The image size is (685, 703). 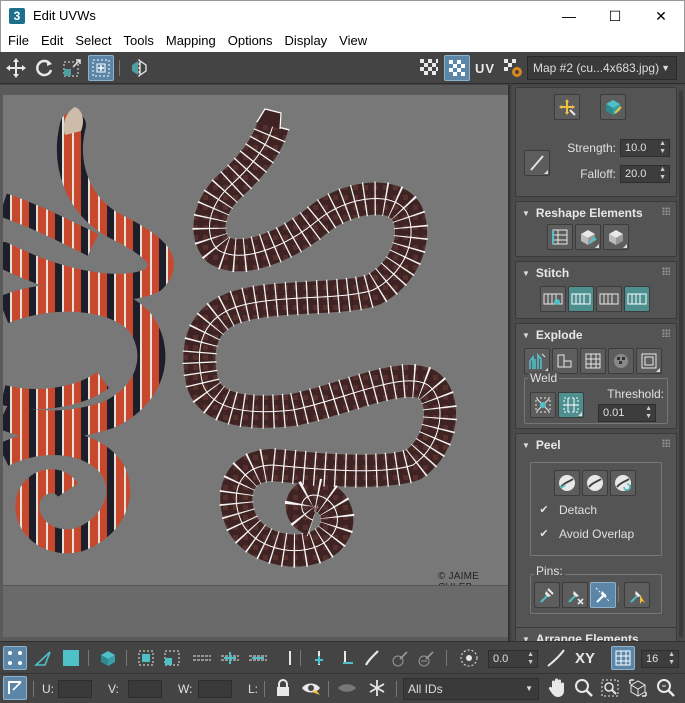 I want to click on polygon-mode-icon, so click(x=71, y=658).